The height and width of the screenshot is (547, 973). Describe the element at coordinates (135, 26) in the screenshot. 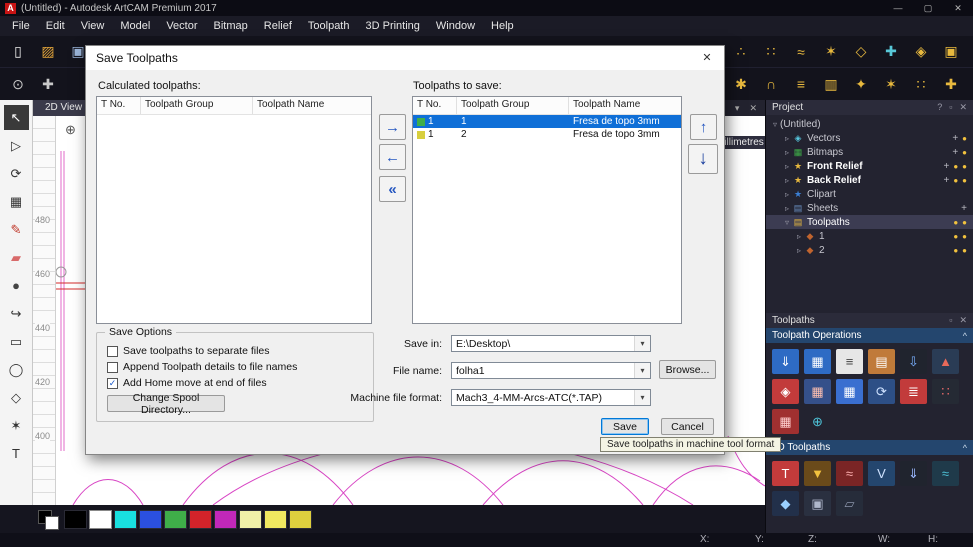

I see `menu-model: Model` at that location.